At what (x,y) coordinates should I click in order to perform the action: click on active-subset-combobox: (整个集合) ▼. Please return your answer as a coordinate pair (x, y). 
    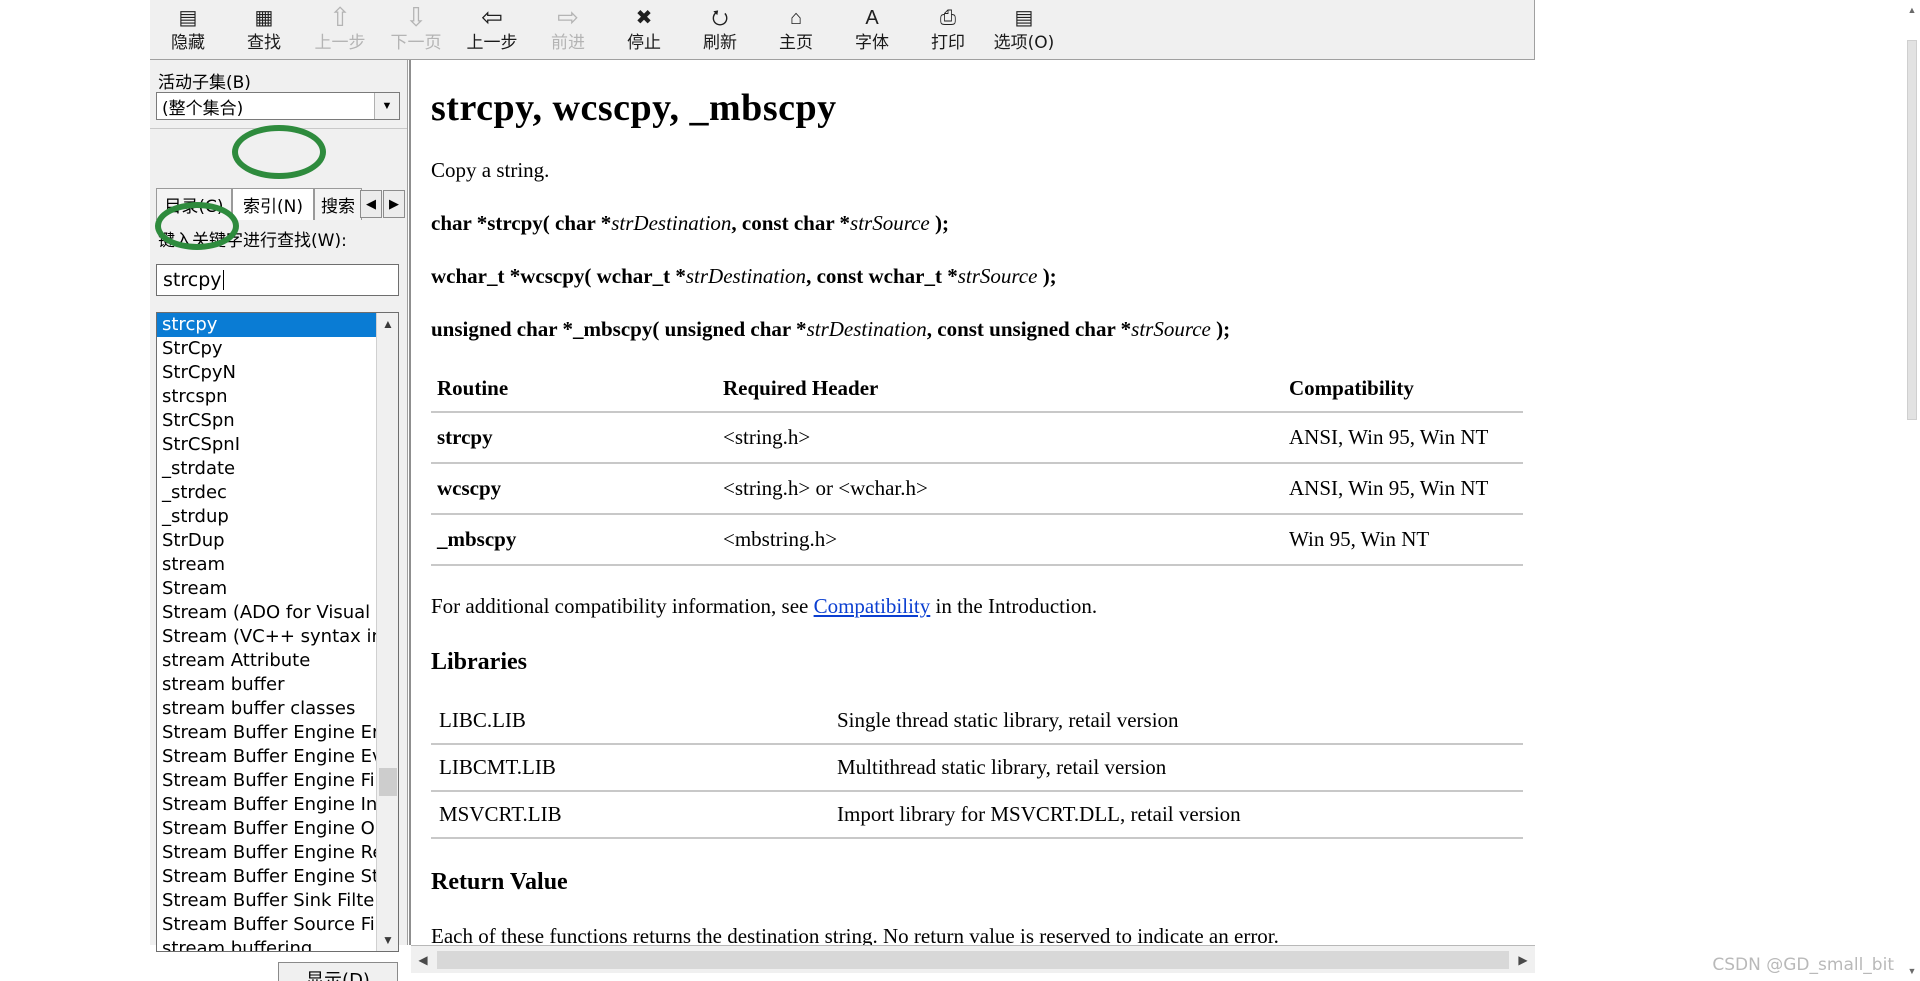
    Looking at the image, I should click on (278, 106).